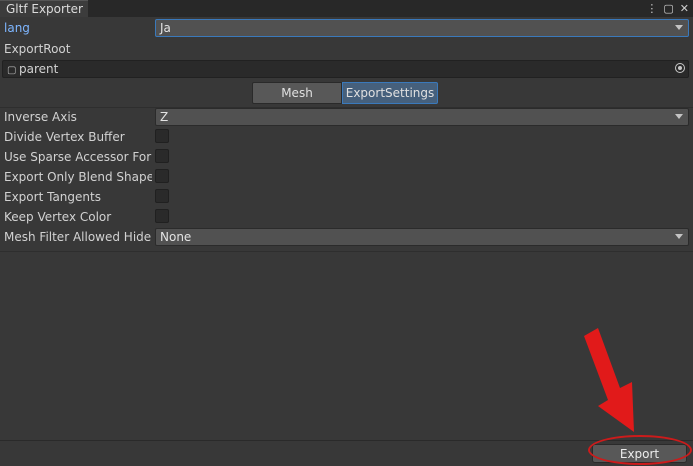  Describe the element at coordinates (58, 217) in the screenshot. I see `keep-vertex-color-label: Keep Vertex Color` at that location.